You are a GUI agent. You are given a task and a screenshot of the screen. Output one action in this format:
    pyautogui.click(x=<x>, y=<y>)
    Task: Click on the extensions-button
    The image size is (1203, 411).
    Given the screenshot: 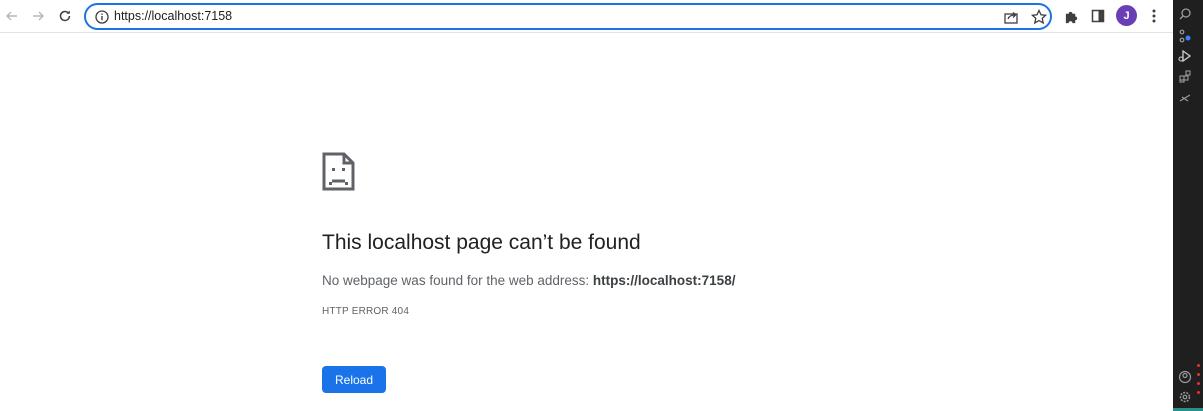 What is the action you would take?
    pyautogui.click(x=1071, y=16)
    